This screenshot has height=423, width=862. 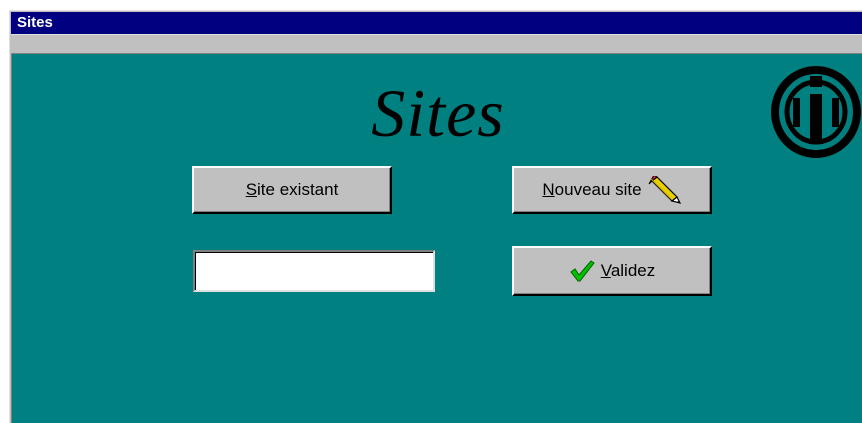 I want to click on validate-button: Validez, so click(x=612, y=271).